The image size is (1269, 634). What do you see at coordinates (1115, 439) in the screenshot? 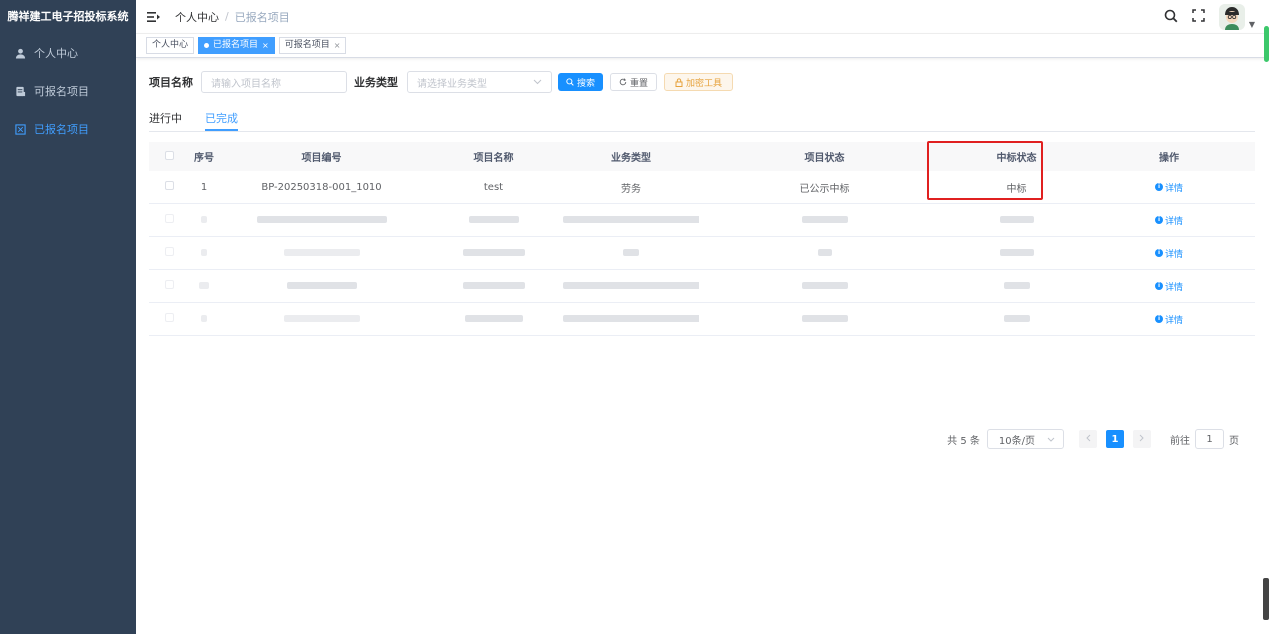
I see `page-number-1: 1` at bounding box center [1115, 439].